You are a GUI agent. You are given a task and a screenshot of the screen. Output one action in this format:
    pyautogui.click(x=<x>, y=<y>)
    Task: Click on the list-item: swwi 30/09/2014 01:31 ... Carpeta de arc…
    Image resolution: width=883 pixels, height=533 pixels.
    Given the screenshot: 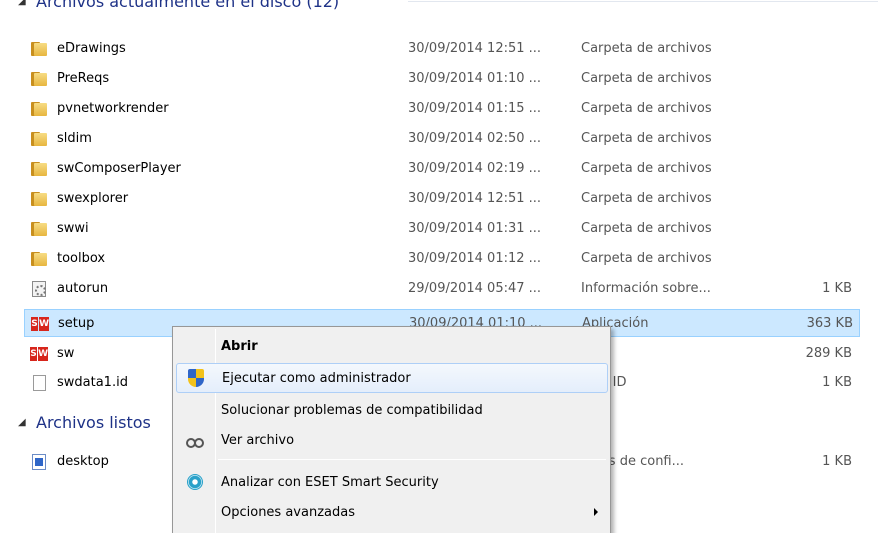 What is the action you would take?
    pyautogui.click(x=442, y=229)
    